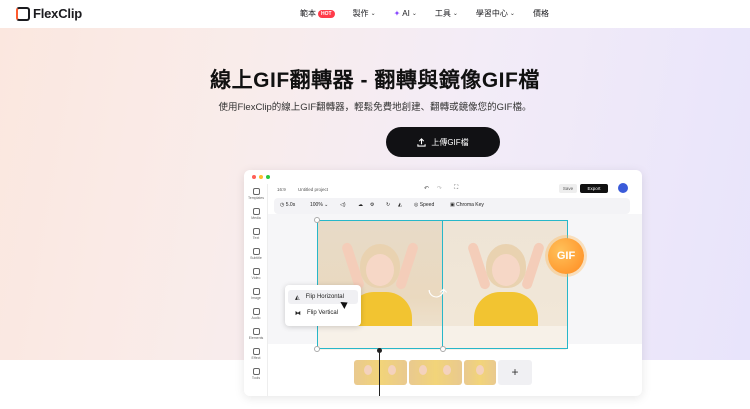 The width and height of the screenshot is (750, 409). I want to click on duration-control: ◷ 5.0s, so click(287, 205).